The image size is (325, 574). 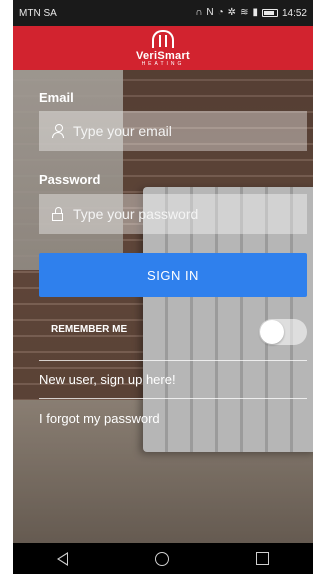 What do you see at coordinates (251, 13) in the screenshot?
I see `status-icons: ∩ Ν ◔ ✲ ≋ ▮ 14:52` at bounding box center [251, 13].